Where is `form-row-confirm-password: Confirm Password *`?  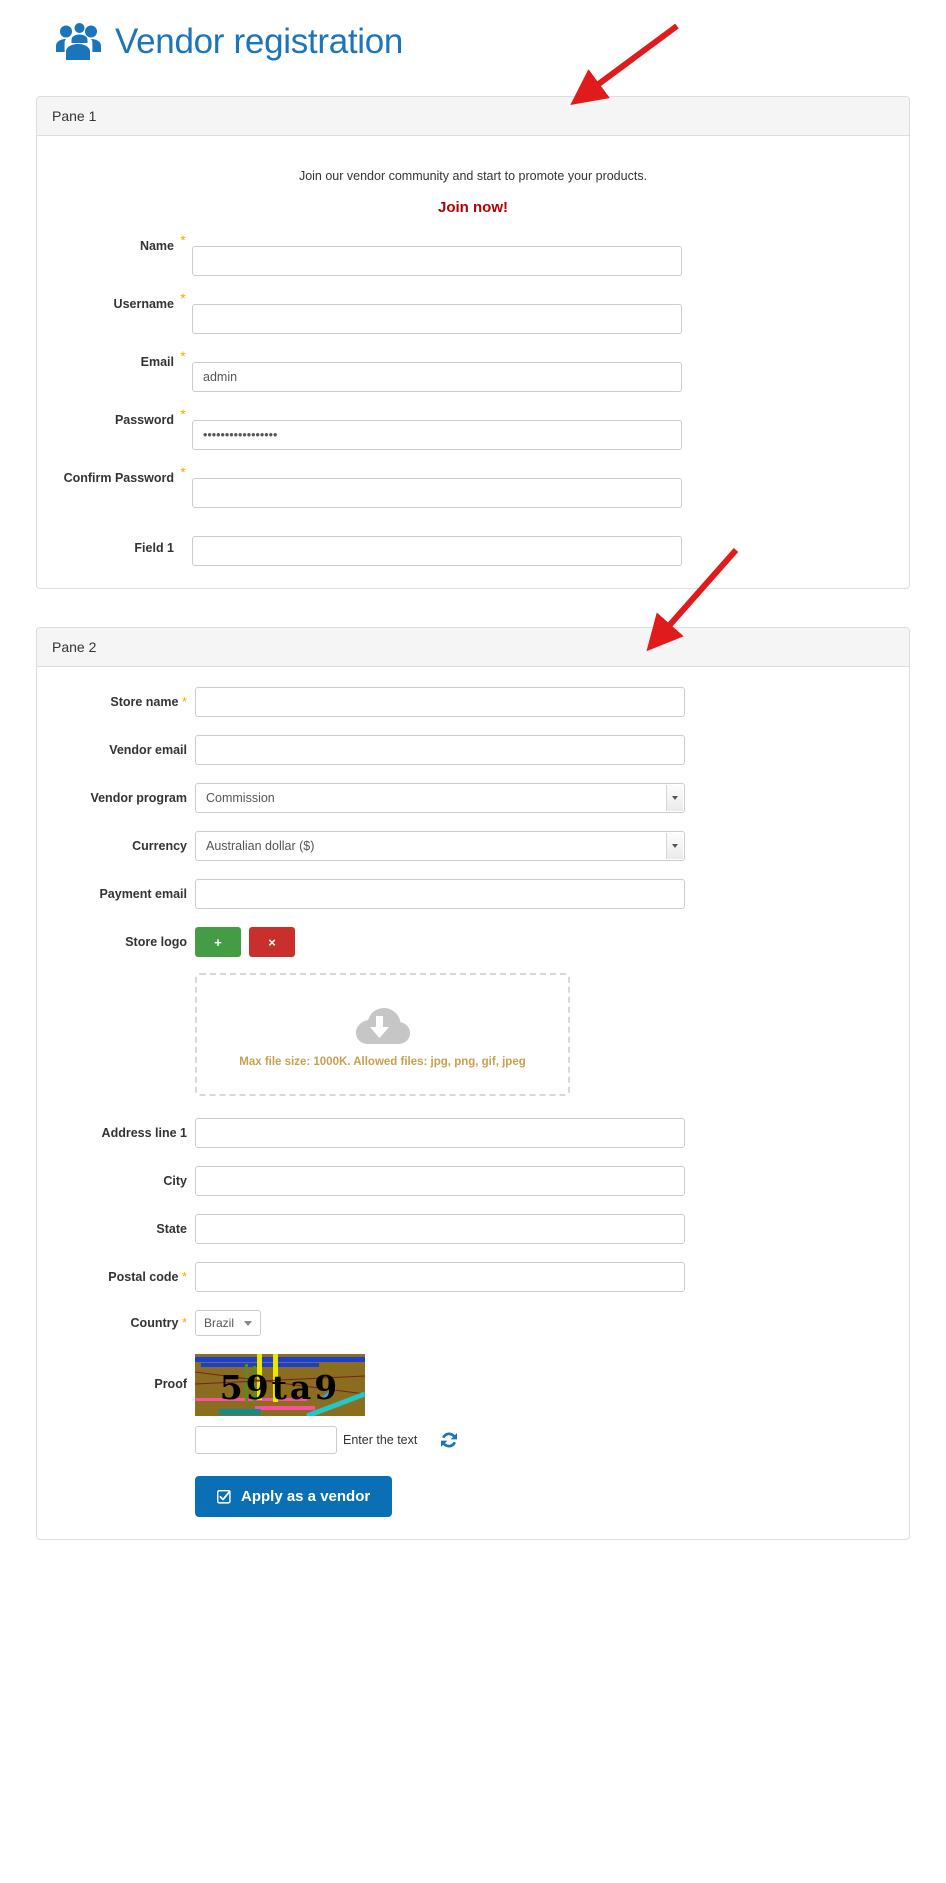 form-row-confirm-password: Confirm Password * is located at coordinates (473, 486).